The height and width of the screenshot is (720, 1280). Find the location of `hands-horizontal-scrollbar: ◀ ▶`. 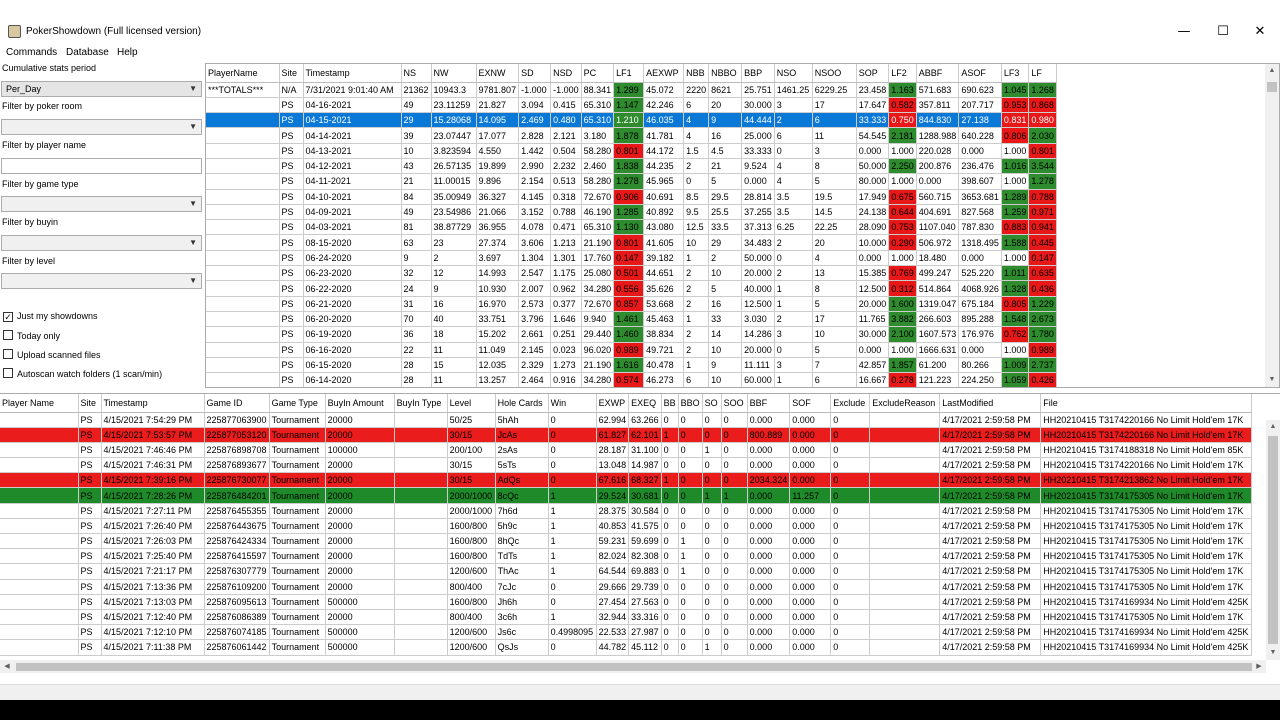

hands-horizontal-scrollbar: ◀ ▶ is located at coordinates (633, 666).